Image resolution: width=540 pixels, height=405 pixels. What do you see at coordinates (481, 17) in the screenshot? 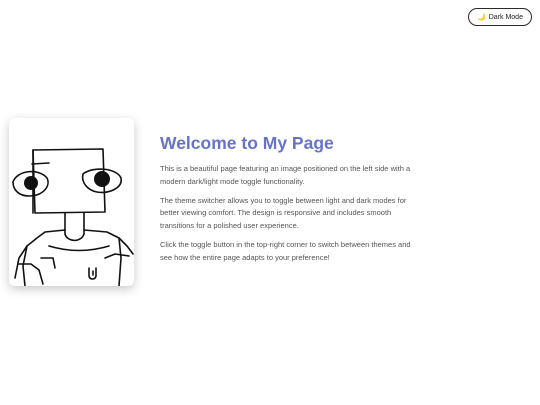
I see `moon-icon: 🌙` at bounding box center [481, 17].